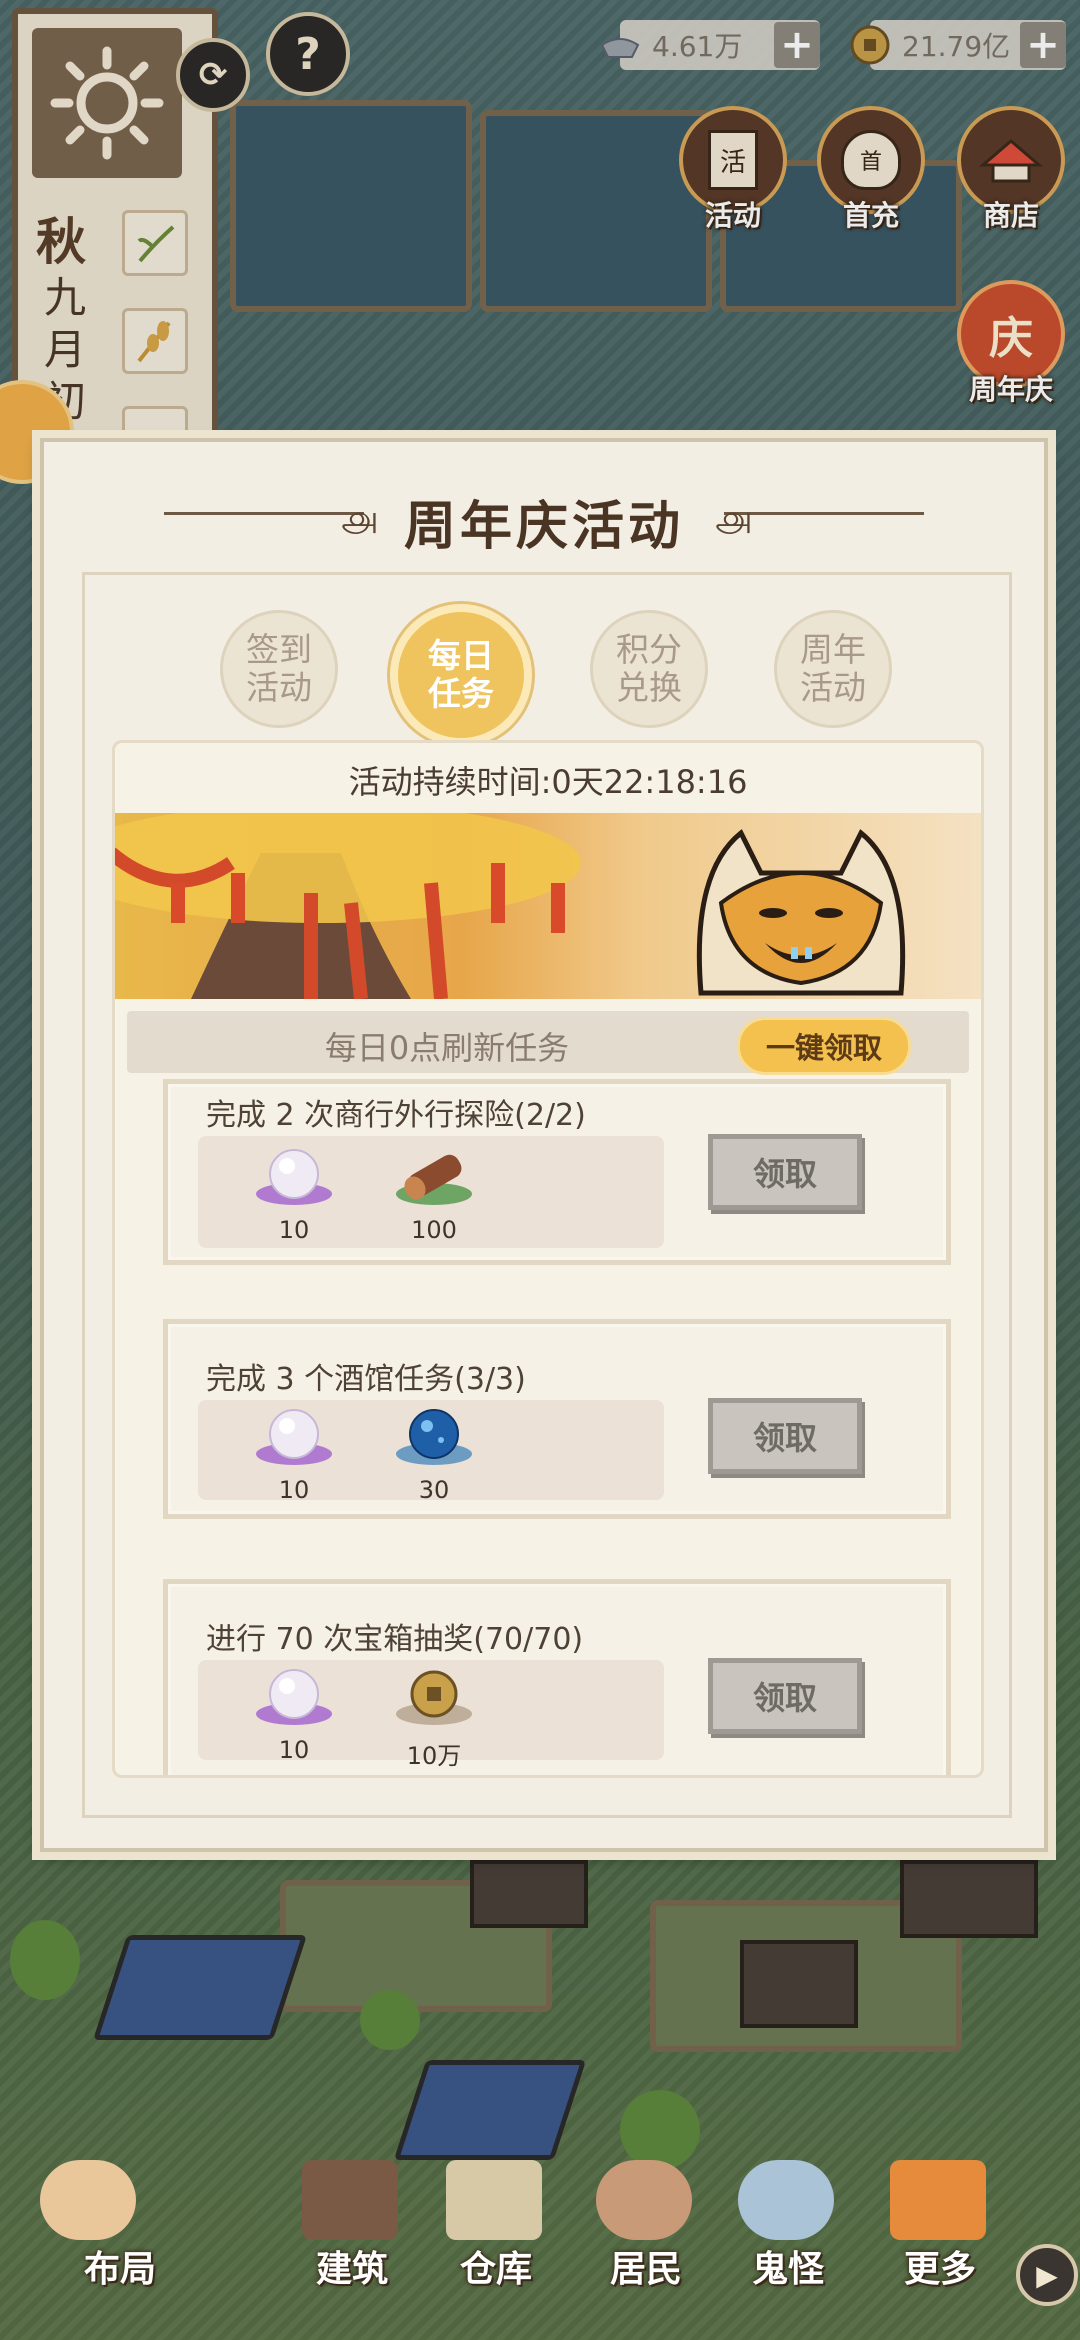 Image resolution: width=1080 pixels, height=2340 pixels. Describe the element at coordinates (649, 669) in the screenshot. I see `tab-points-exchange: 积分 兑换` at that location.